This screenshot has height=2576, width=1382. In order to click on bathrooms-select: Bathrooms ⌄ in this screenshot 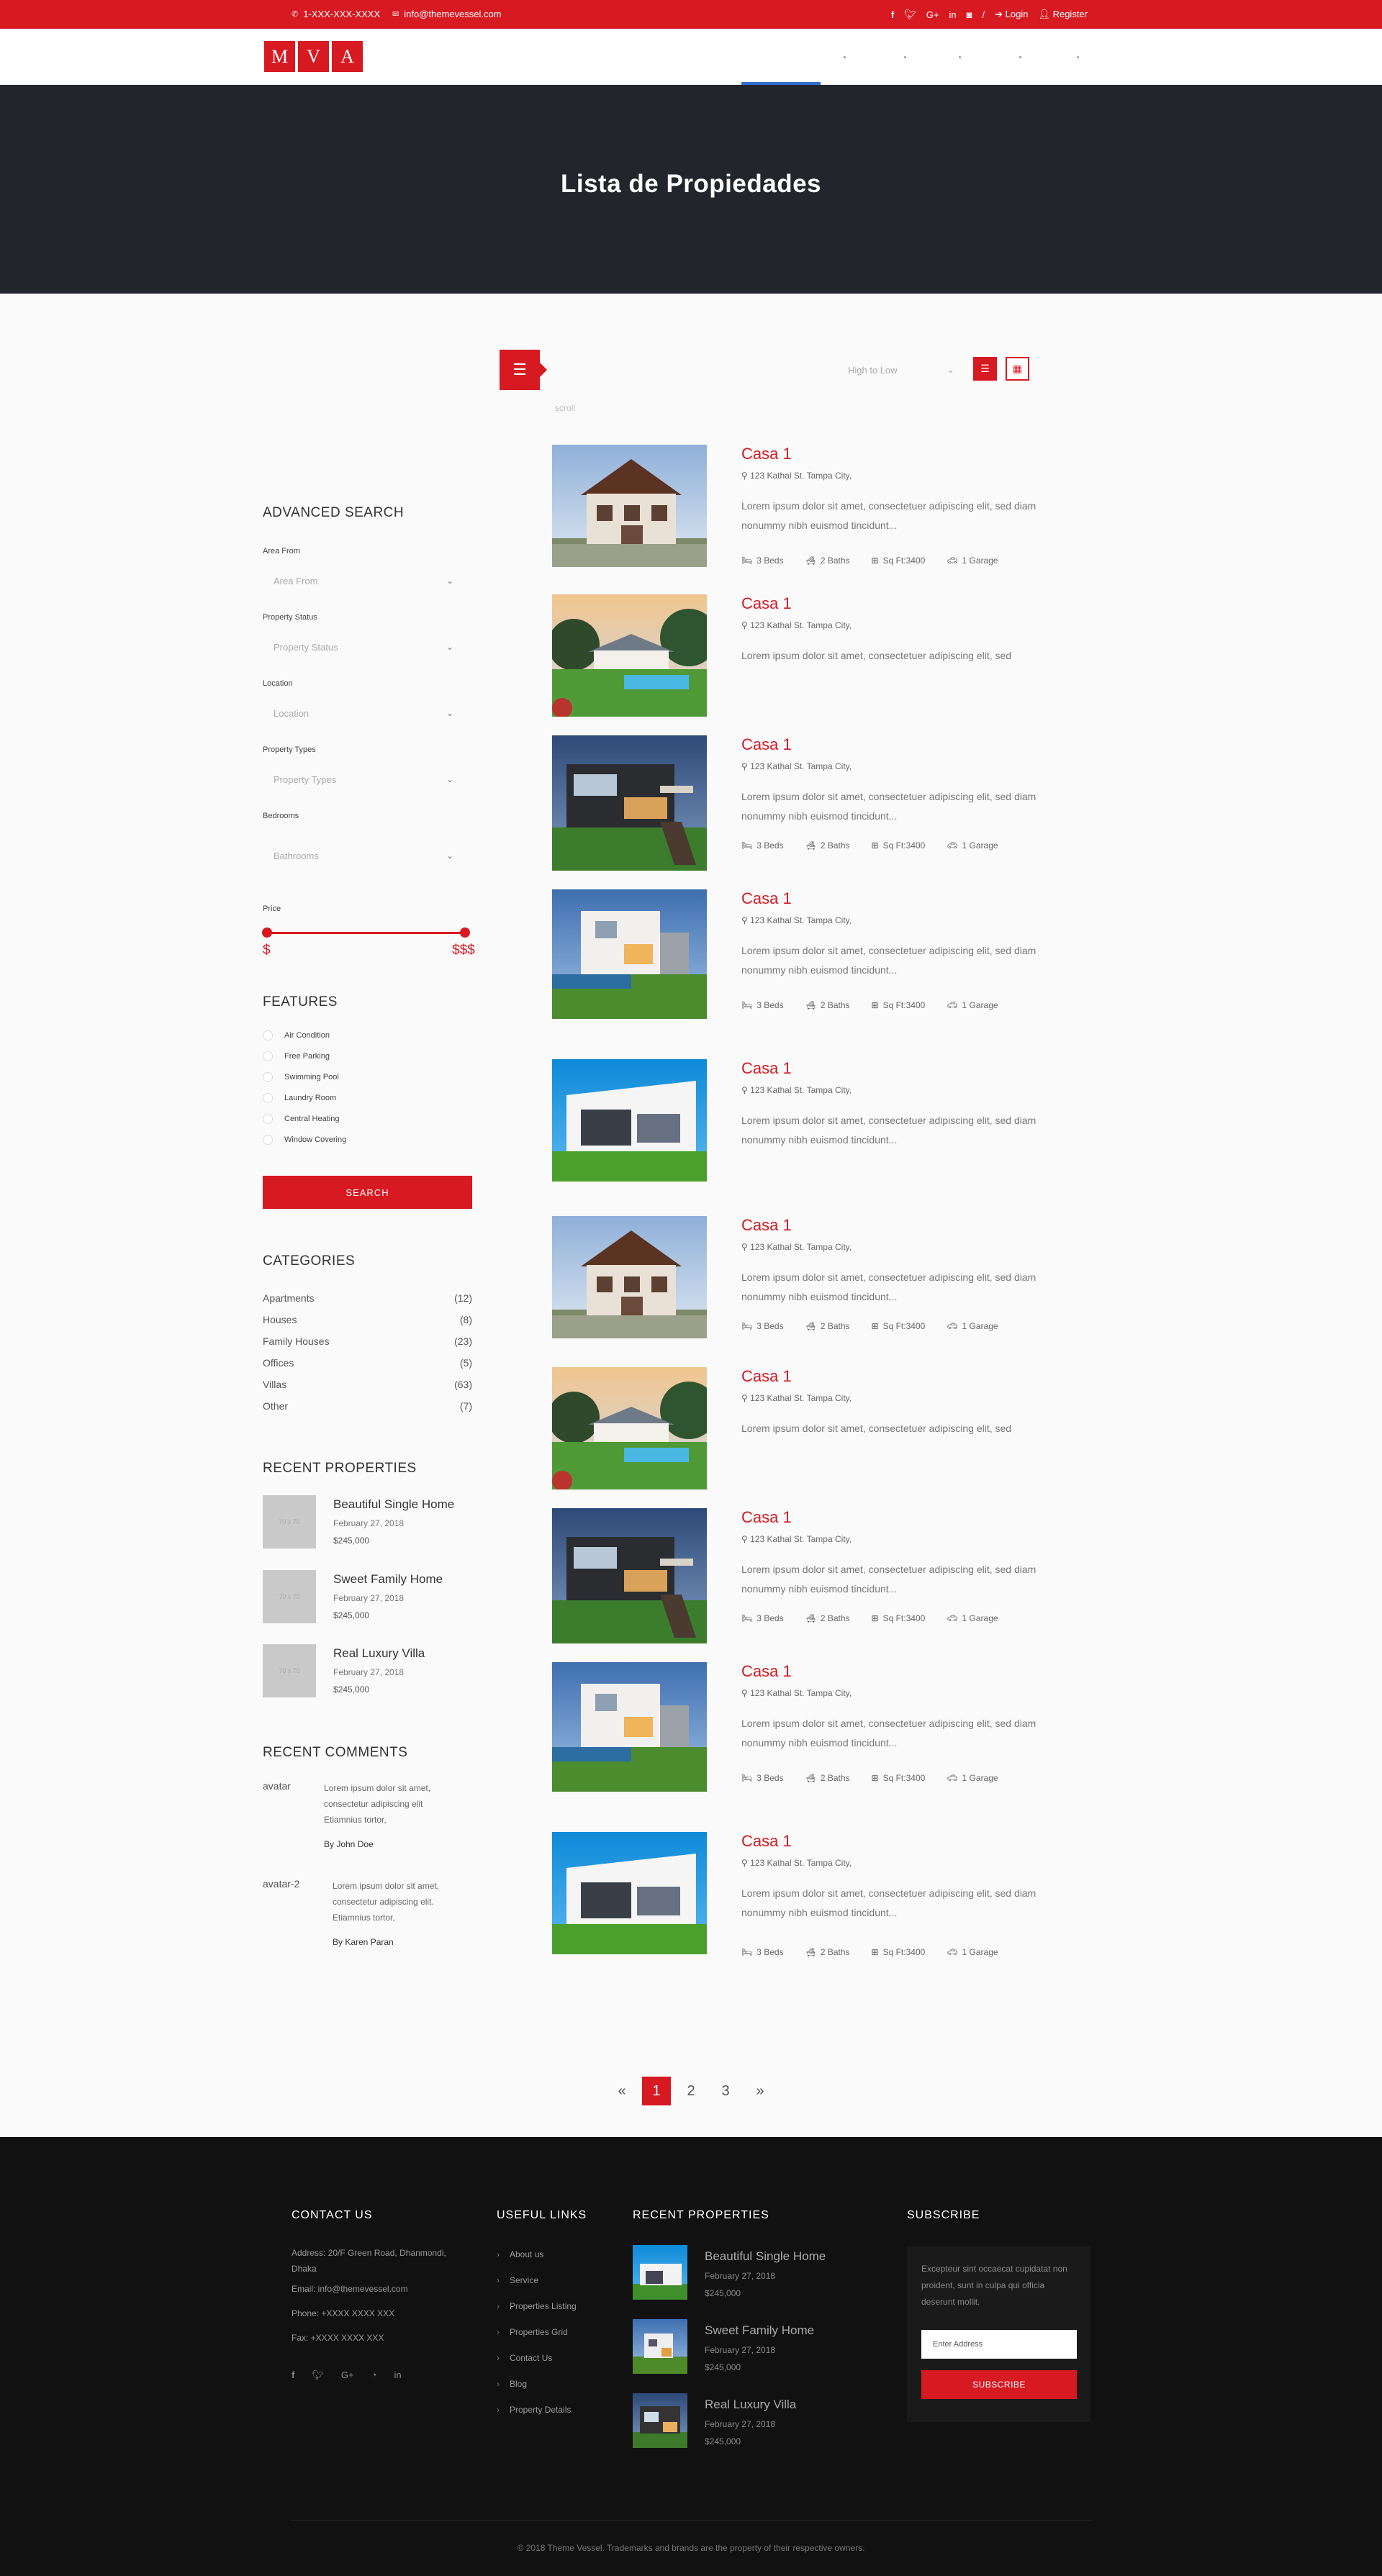, I will do `click(363, 855)`.